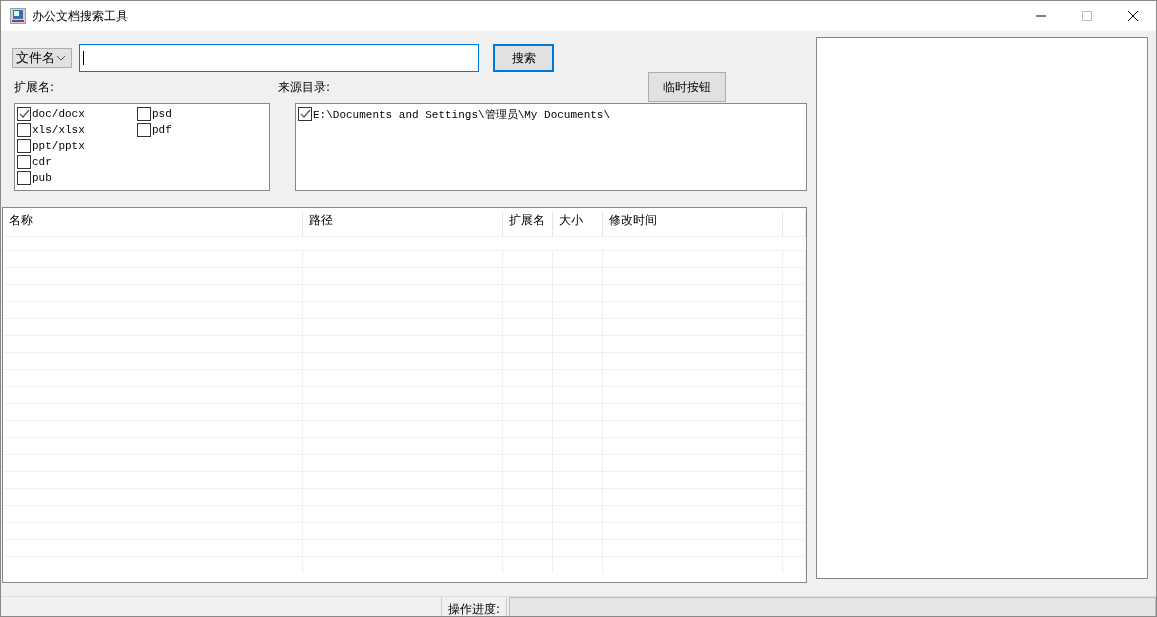 Image resolution: width=1157 pixels, height=617 pixels. I want to click on extension-checkbox: pdf, so click(187, 130).